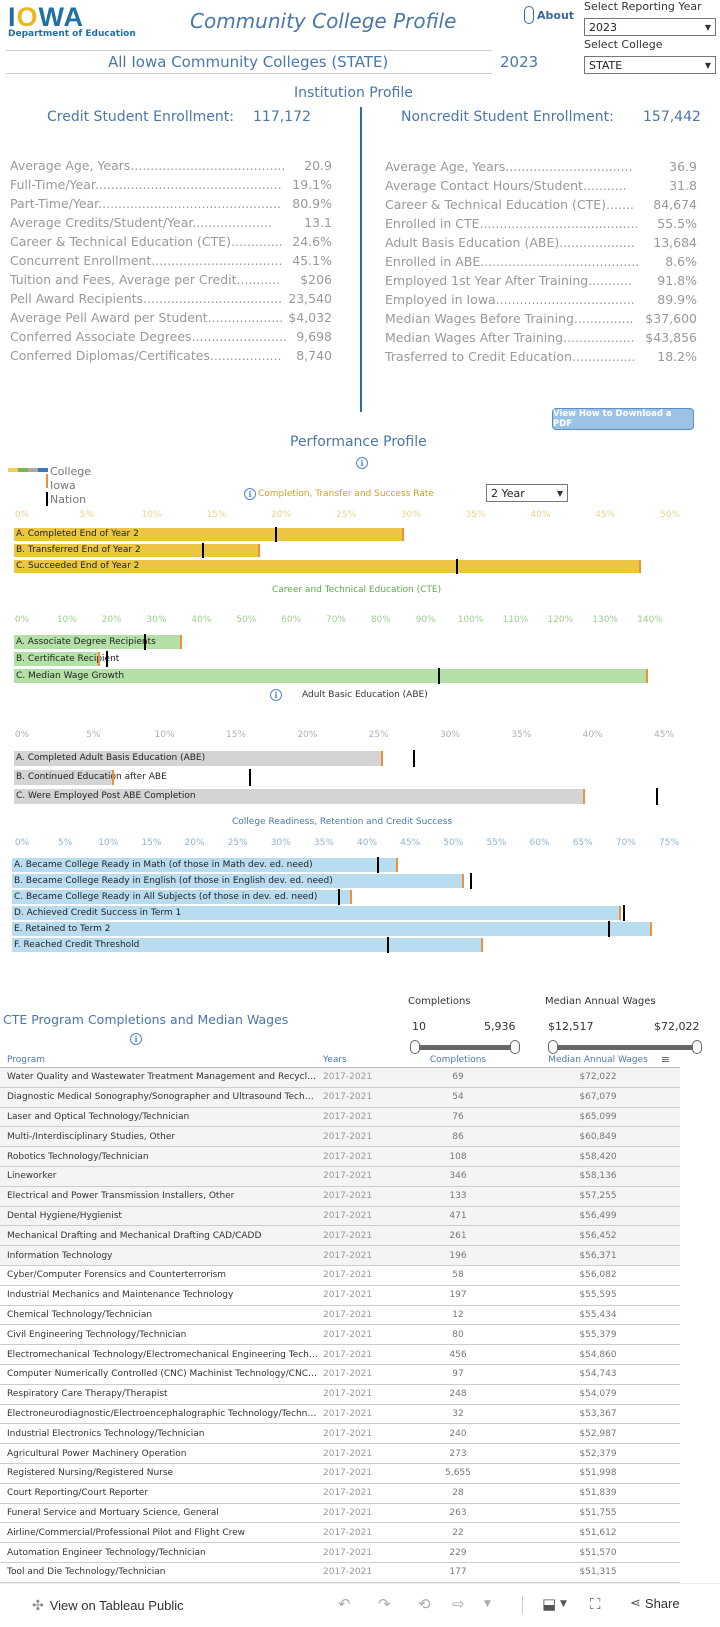  I want to click on share-button: ⋖ Share, so click(655, 1603).